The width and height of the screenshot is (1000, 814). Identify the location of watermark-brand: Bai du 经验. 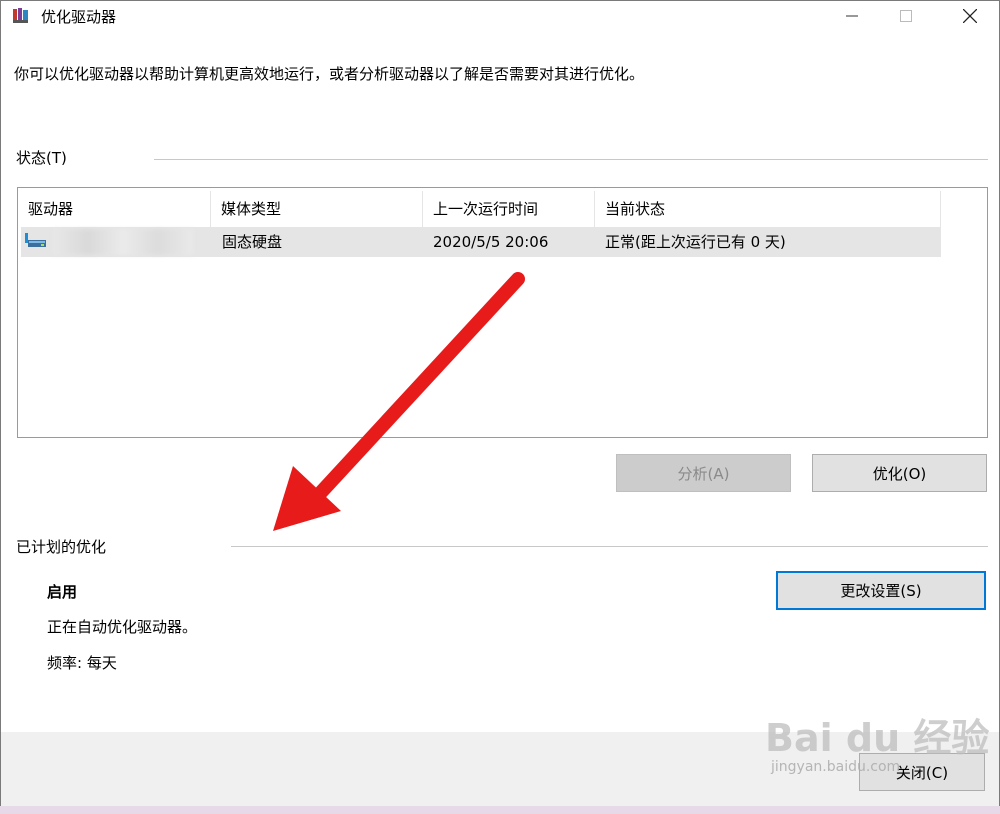
(877, 738).